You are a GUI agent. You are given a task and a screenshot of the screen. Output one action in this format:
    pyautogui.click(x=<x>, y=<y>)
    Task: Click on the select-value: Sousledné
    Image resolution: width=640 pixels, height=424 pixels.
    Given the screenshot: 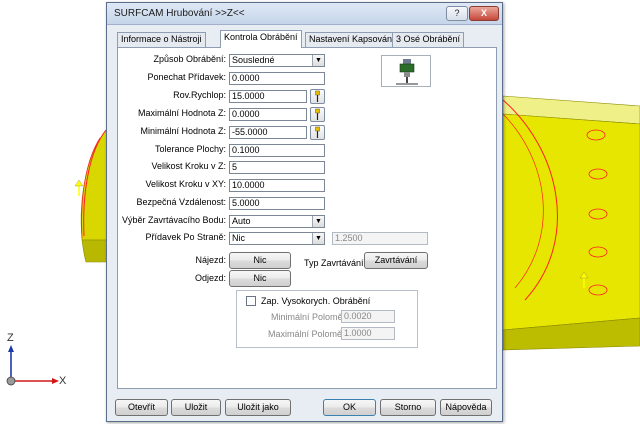 What is the action you would take?
    pyautogui.click(x=253, y=60)
    